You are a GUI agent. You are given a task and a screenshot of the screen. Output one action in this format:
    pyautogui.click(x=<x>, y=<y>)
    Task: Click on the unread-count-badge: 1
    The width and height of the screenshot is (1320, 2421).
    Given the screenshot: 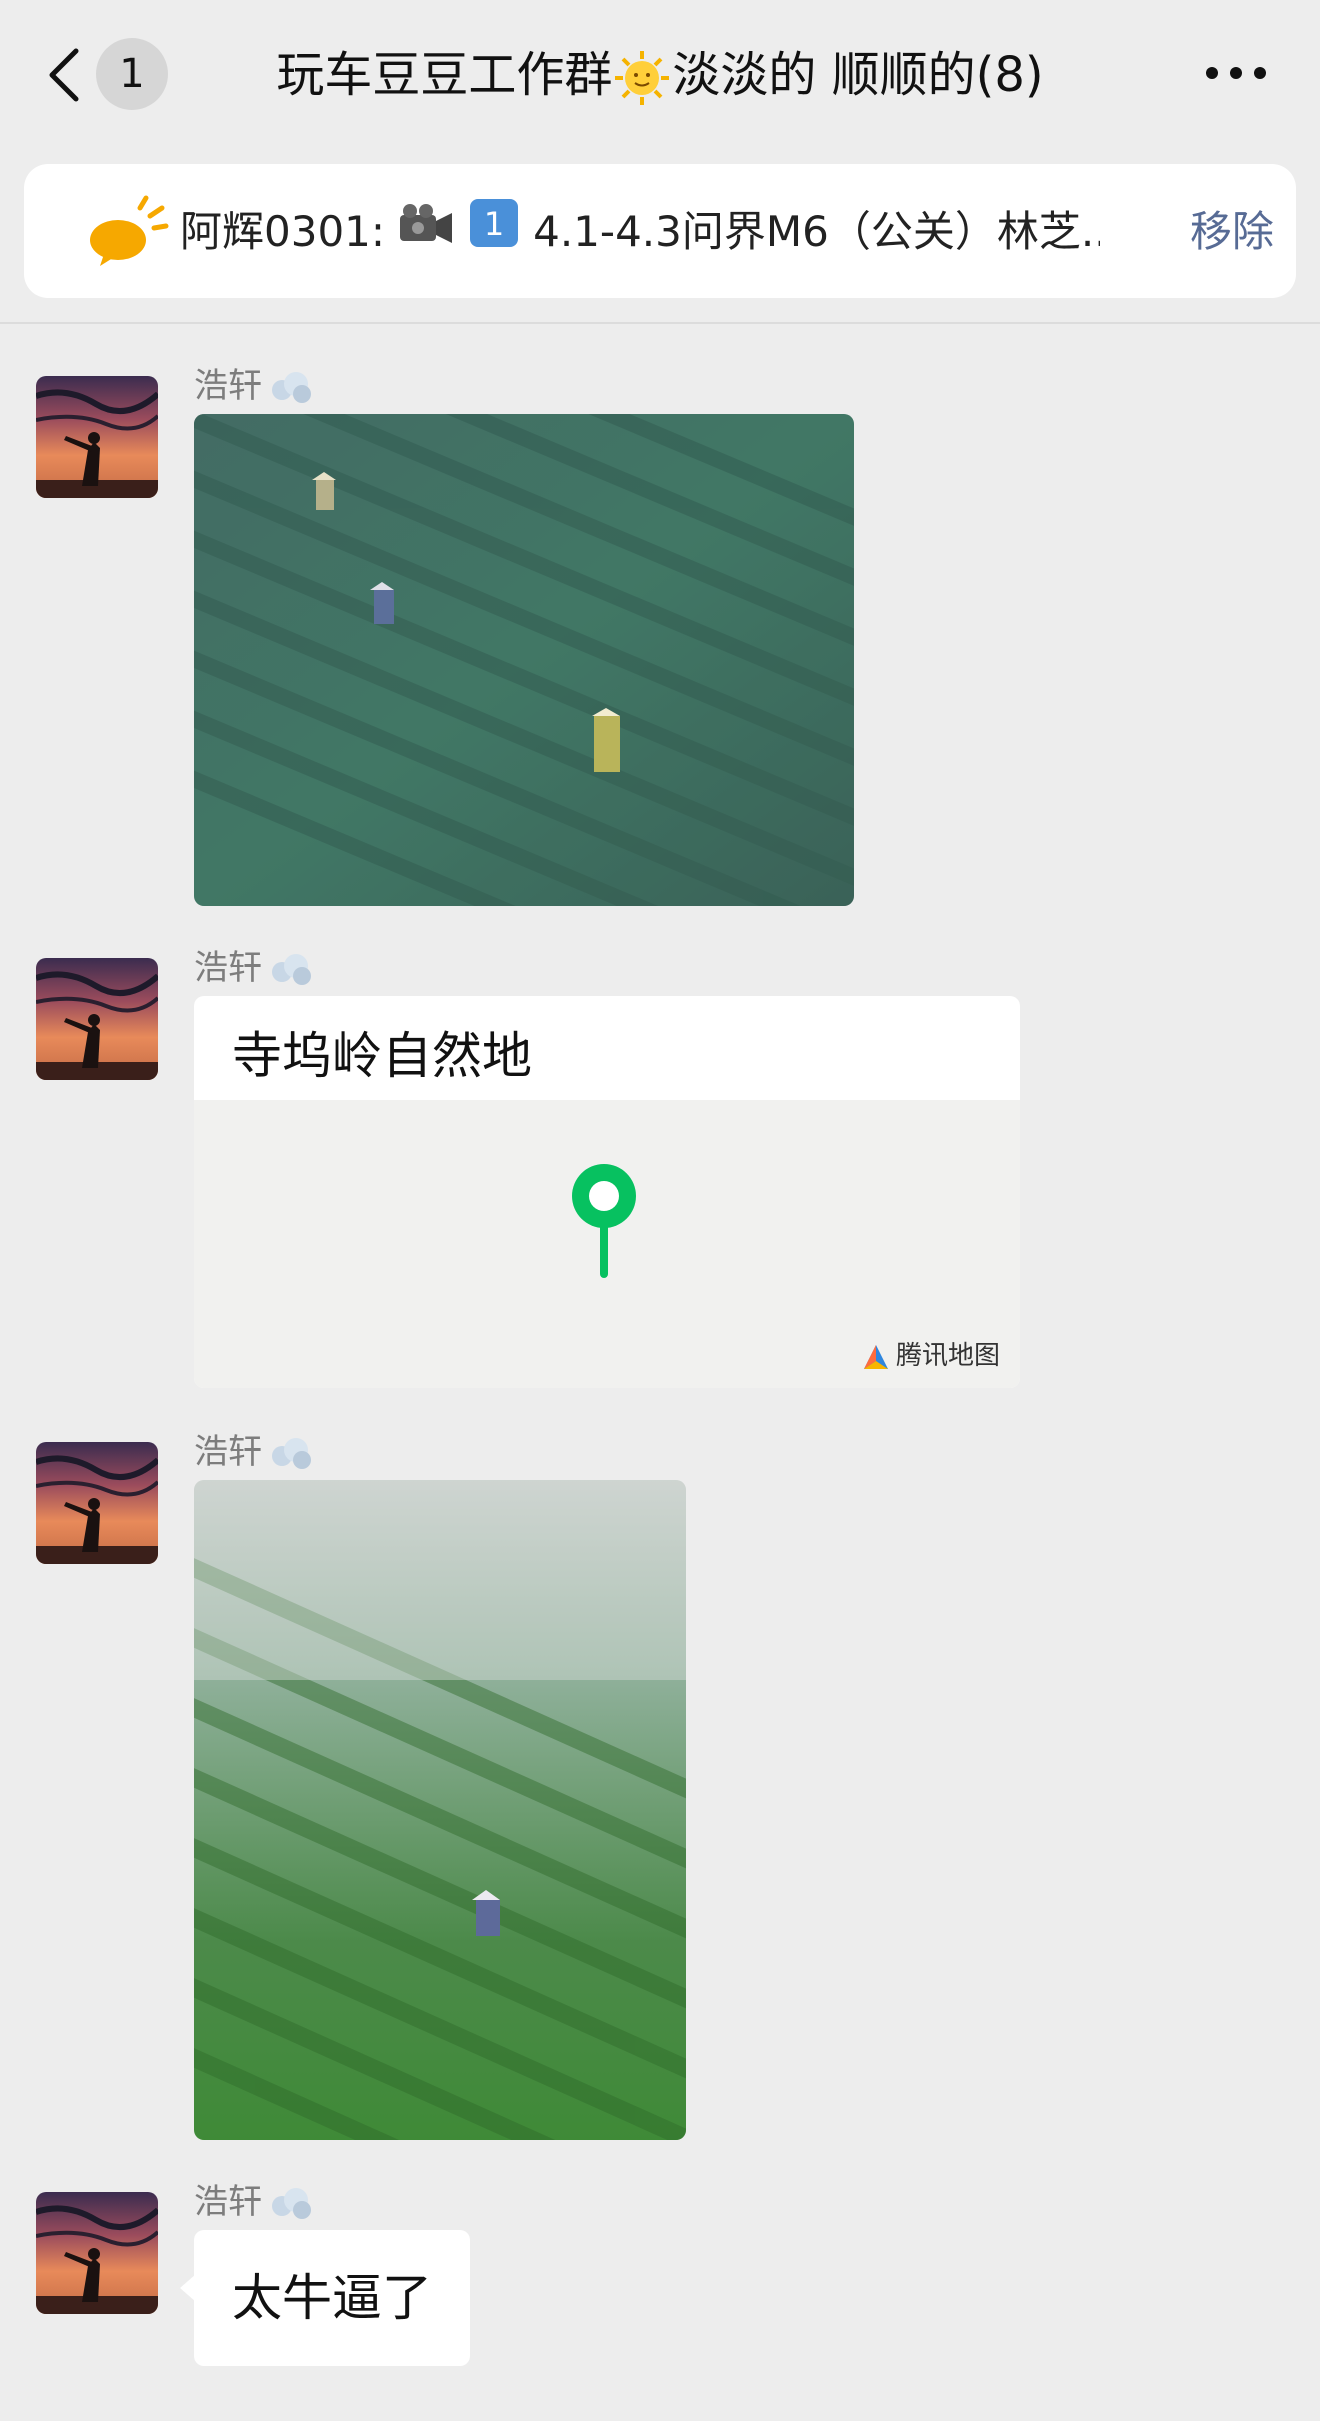 What is the action you would take?
    pyautogui.click(x=132, y=74)
    